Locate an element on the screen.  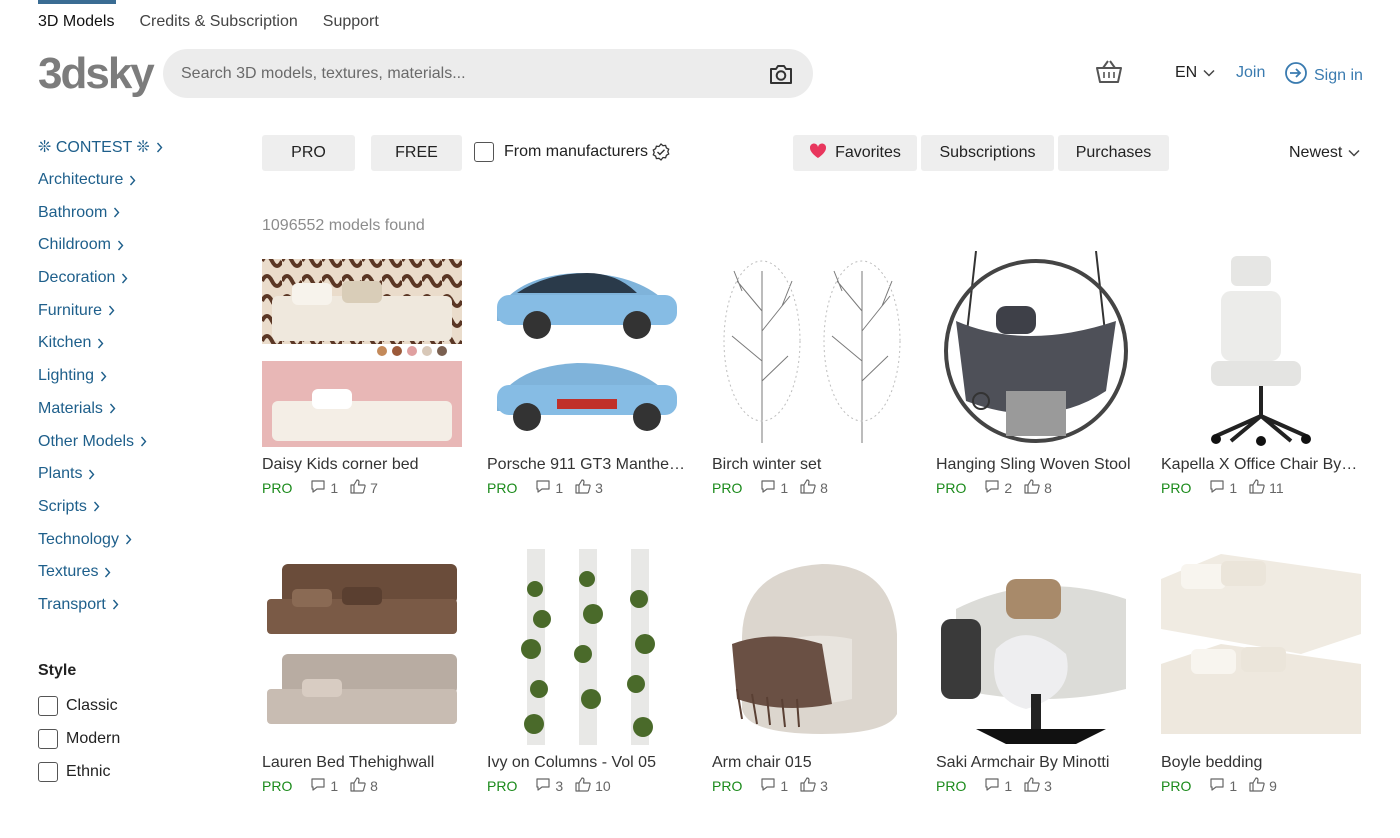
style-option: Modern is located at coordinates (79, 739).